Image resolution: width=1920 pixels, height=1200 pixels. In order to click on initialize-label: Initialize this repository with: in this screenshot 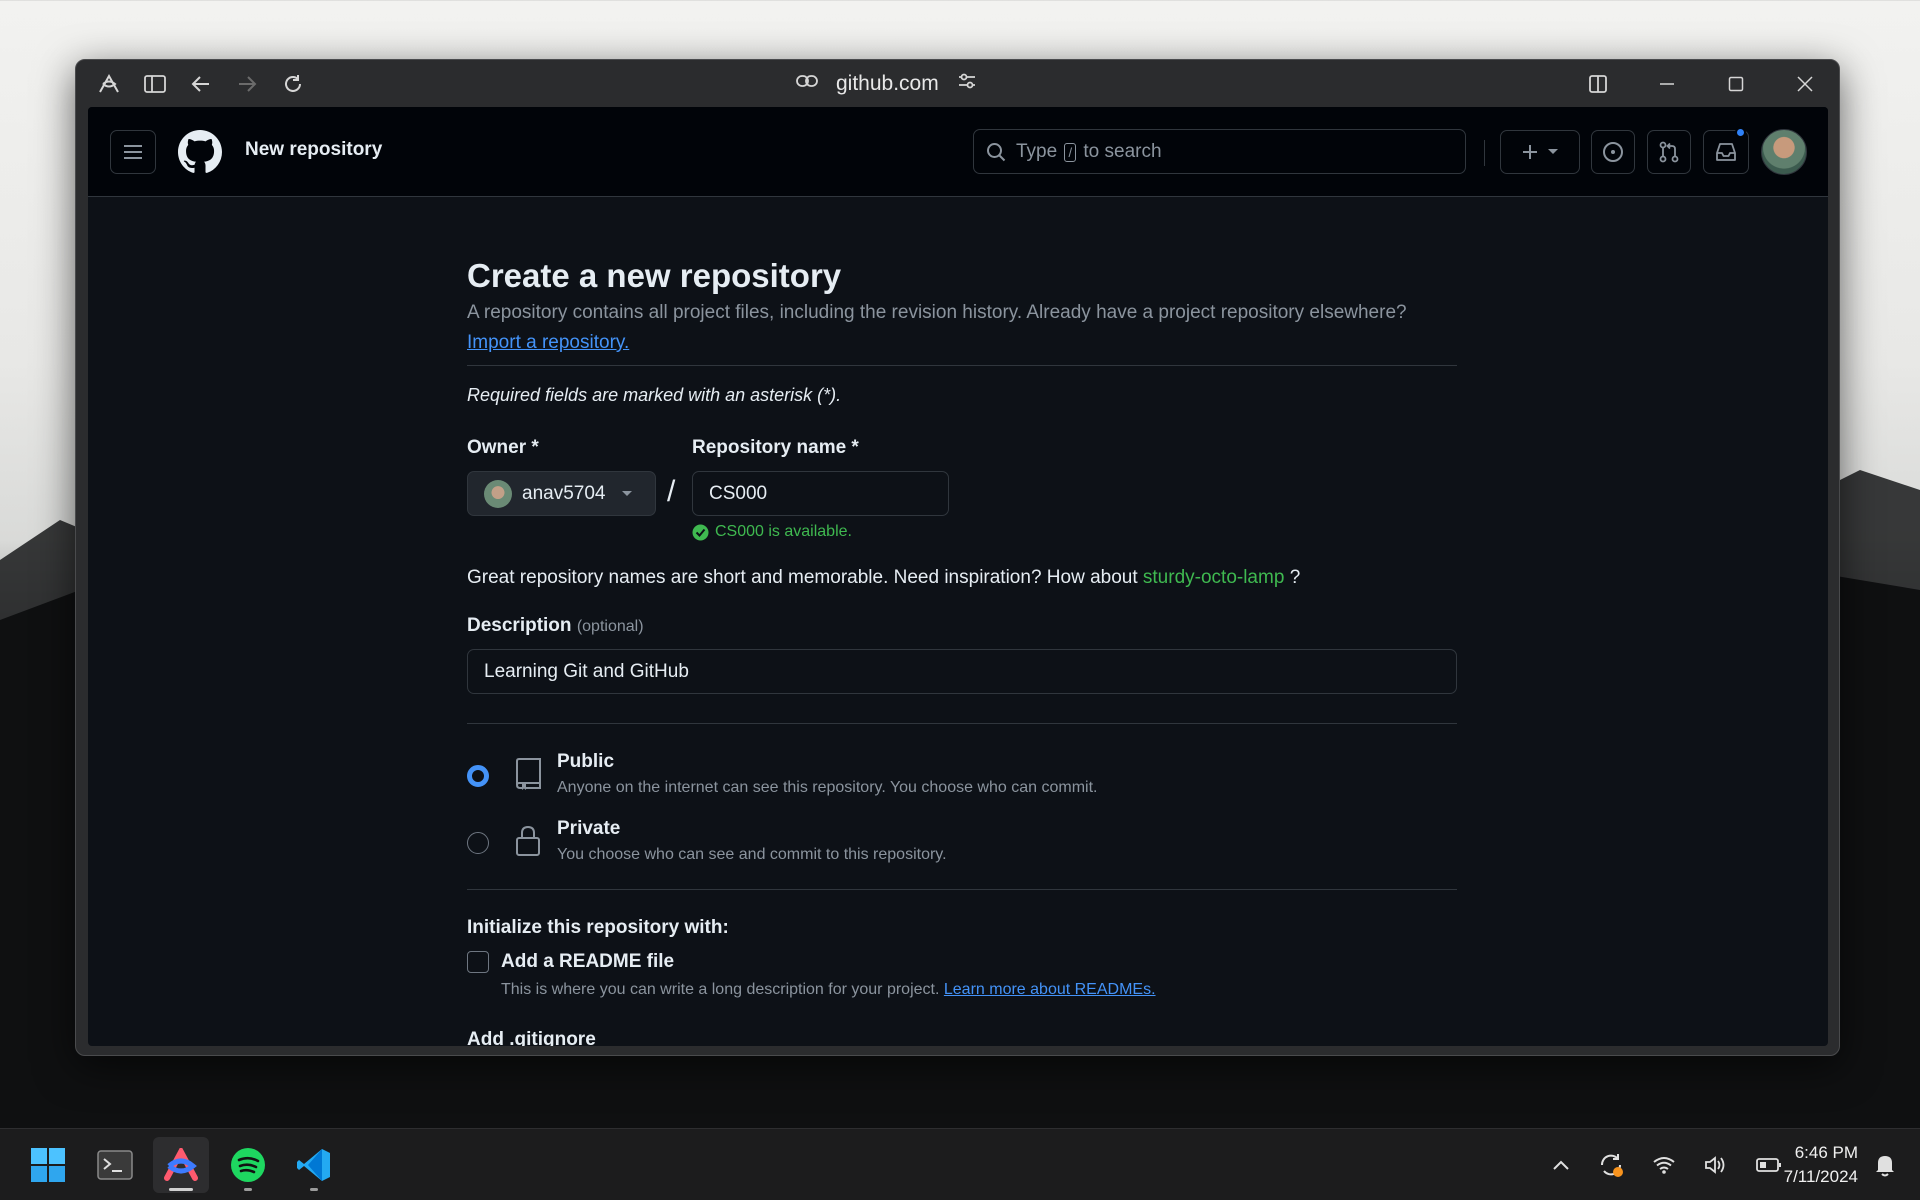, I will do `click(598, 927)`.